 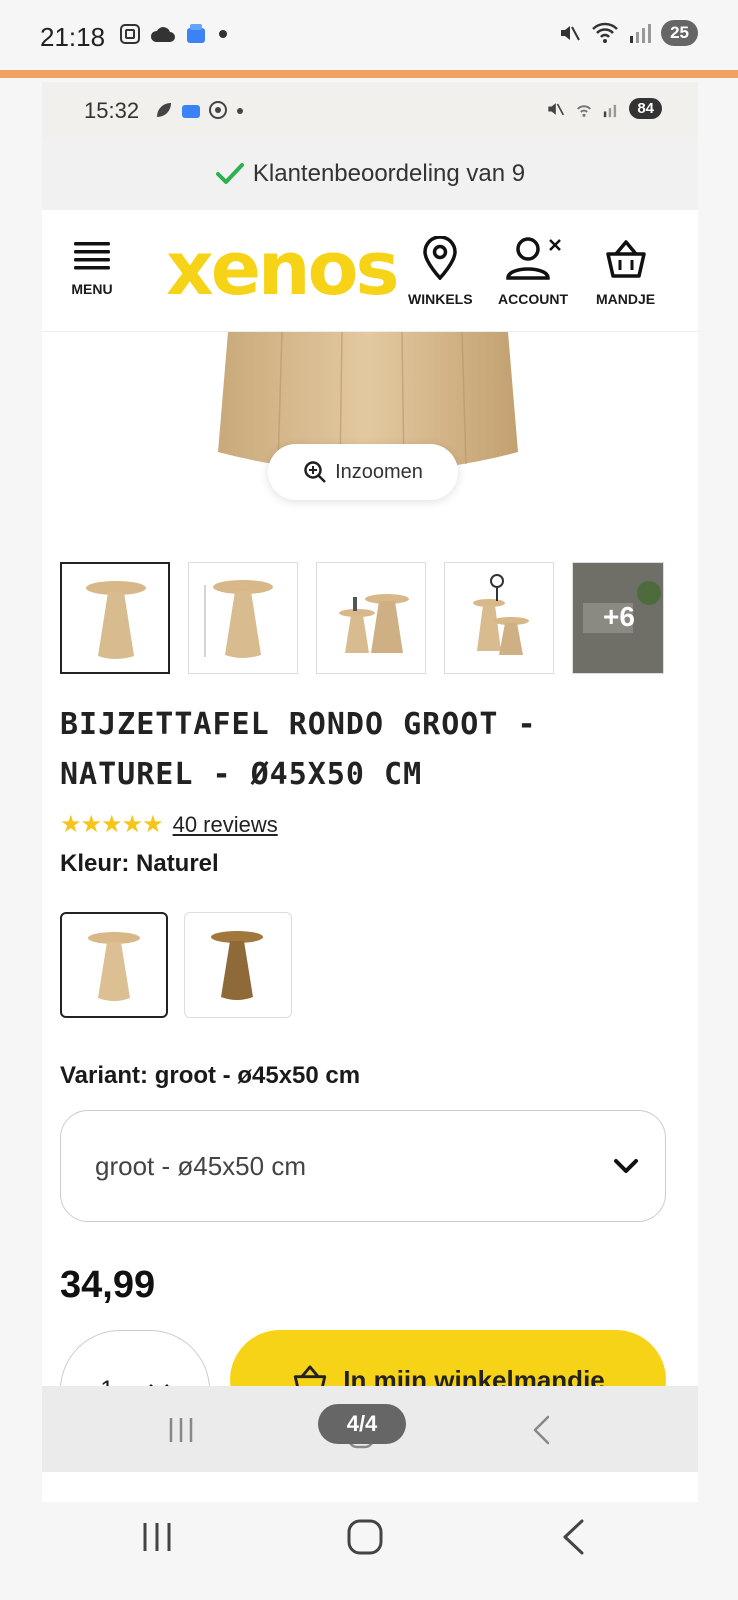 I want to click on location-pin-icon, so click(x=440, y=258).